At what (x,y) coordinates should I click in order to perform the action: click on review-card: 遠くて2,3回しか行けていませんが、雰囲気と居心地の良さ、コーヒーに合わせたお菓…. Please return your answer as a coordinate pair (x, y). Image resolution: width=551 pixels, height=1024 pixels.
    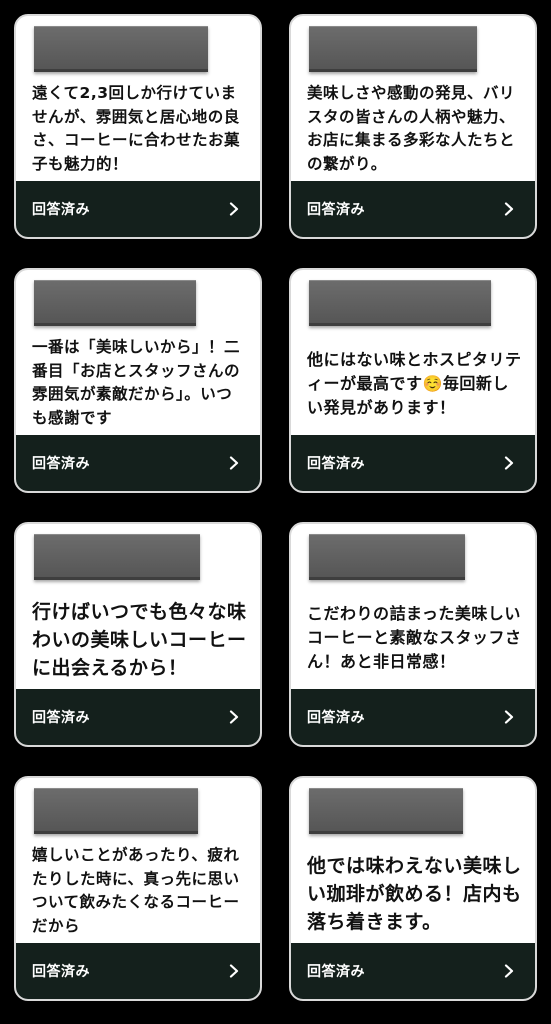
    Looking at the image, I should click on (138, 126).